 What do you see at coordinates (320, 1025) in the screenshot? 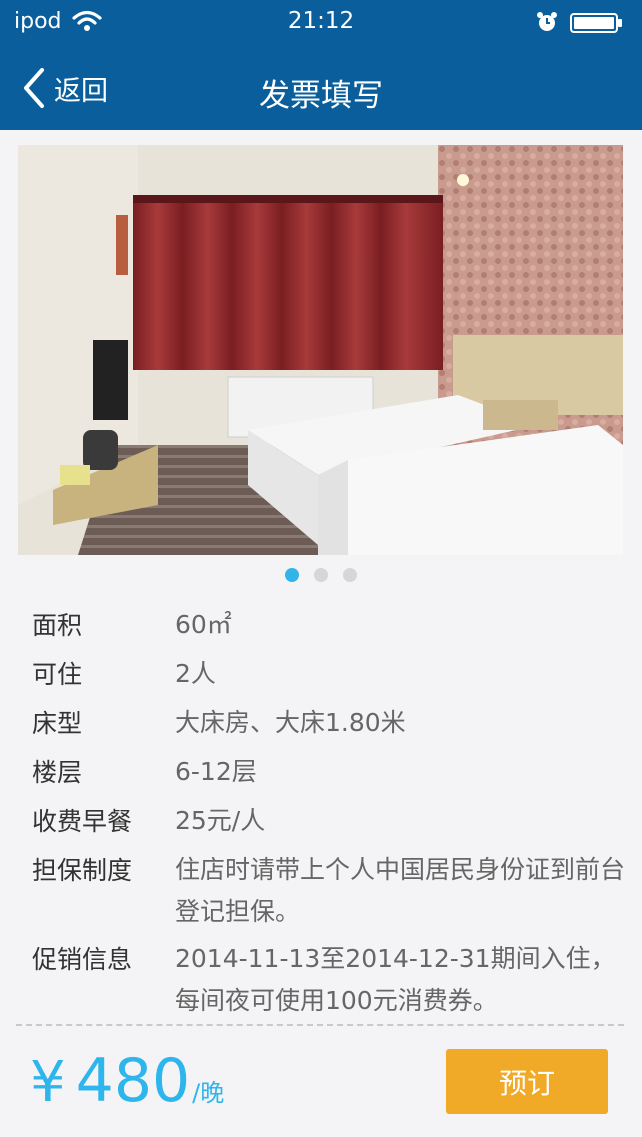
I see `dashed-divider` at bounding box center [320, 1025].